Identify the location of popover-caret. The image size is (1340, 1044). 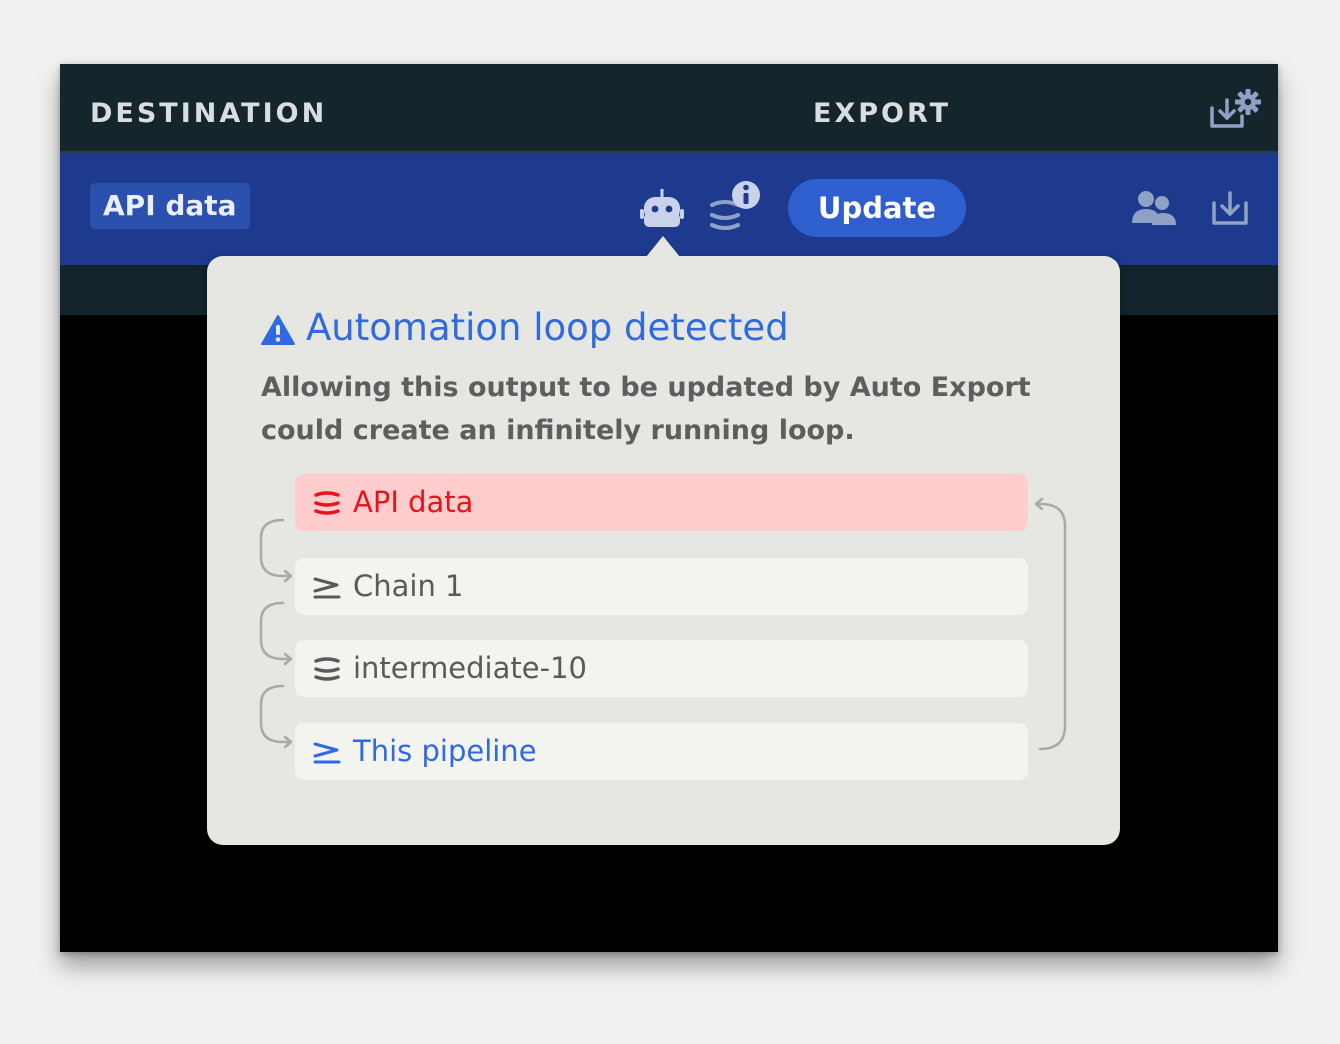
(663, 246).